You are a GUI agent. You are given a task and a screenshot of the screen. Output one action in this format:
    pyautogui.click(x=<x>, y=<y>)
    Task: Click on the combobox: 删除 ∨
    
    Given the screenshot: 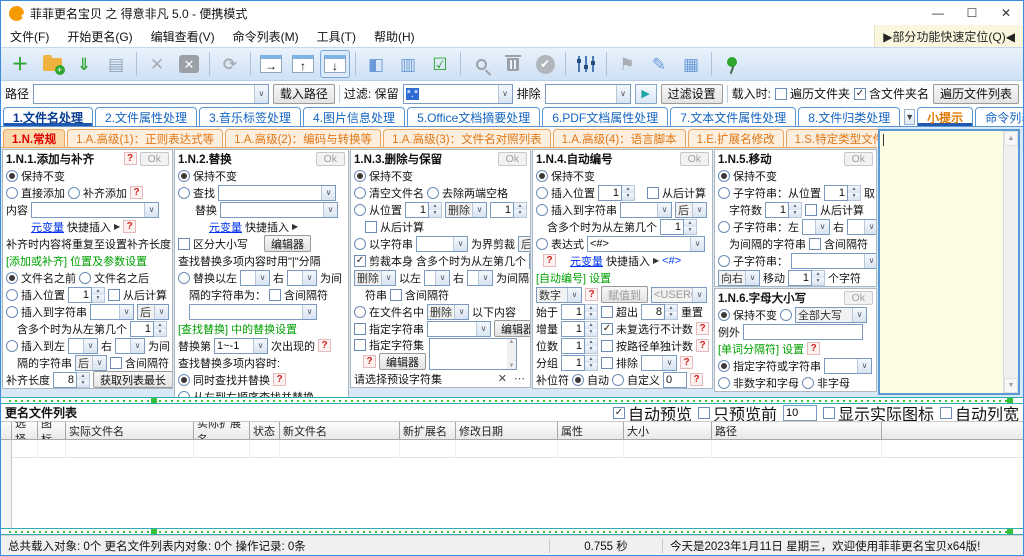 What is the action you would take?
    pyautogui.click(x=466, y=209)
    